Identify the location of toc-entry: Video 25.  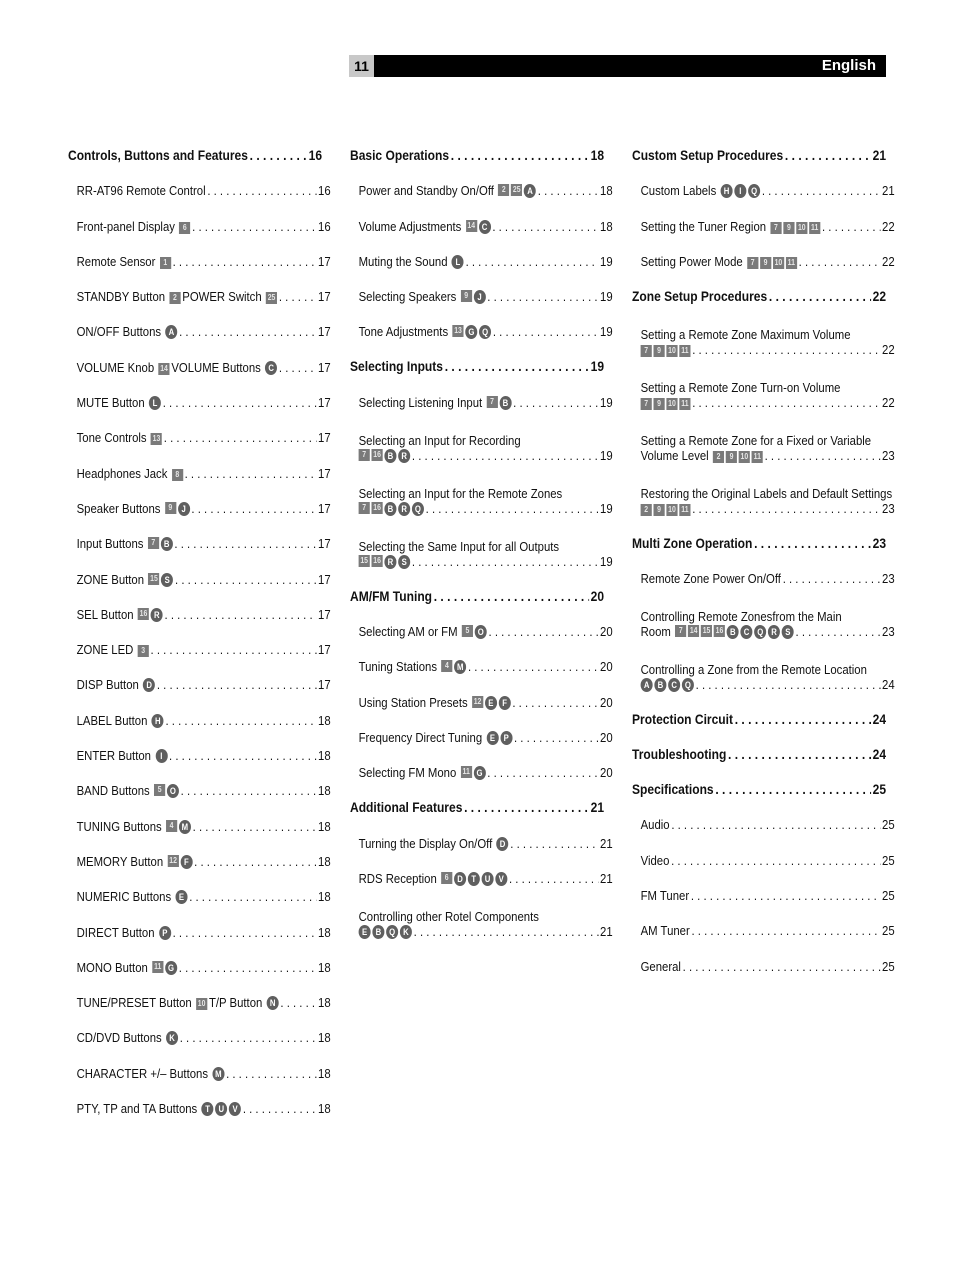
(763, 850).